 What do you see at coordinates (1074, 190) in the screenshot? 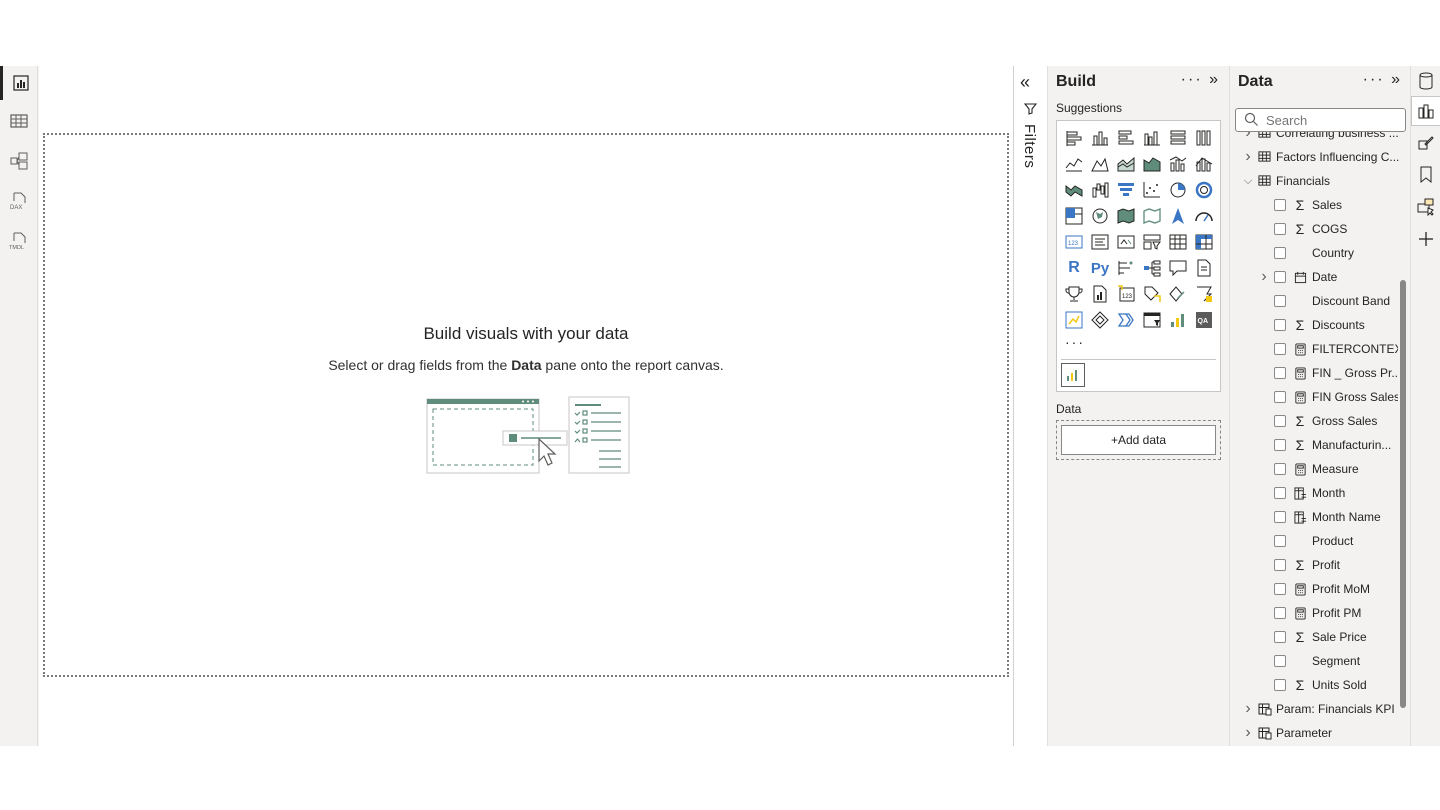
I see `ribbon-chart-icon` at bounding box center [1074, 190].